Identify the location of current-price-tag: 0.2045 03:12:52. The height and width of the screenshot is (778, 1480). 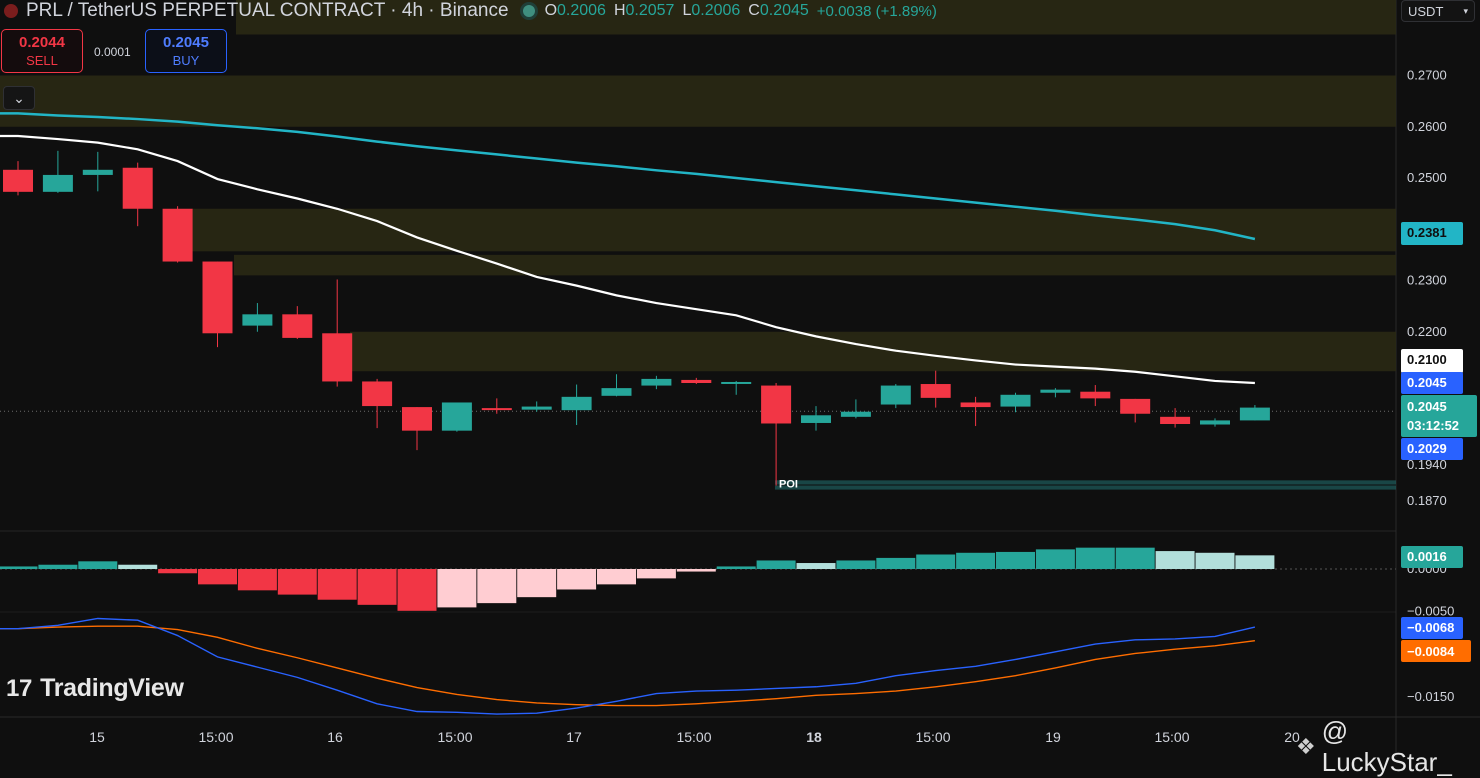
(1439, 416).